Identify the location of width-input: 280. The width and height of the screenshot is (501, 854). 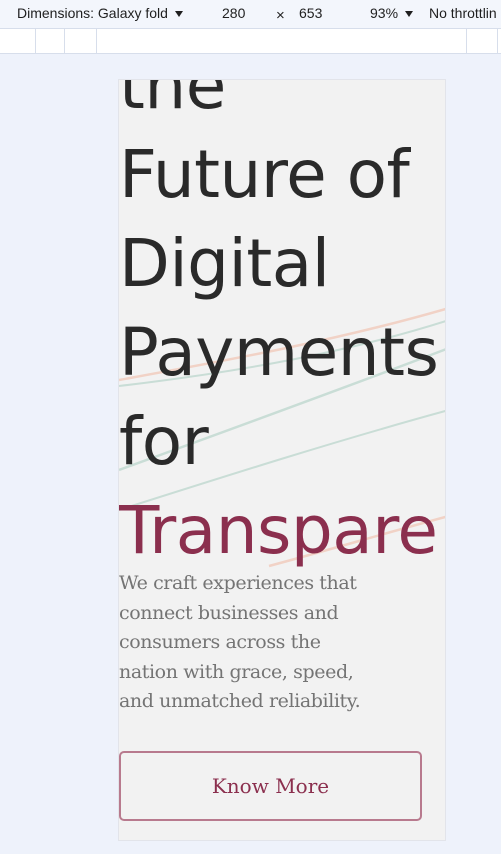
(233, 13).